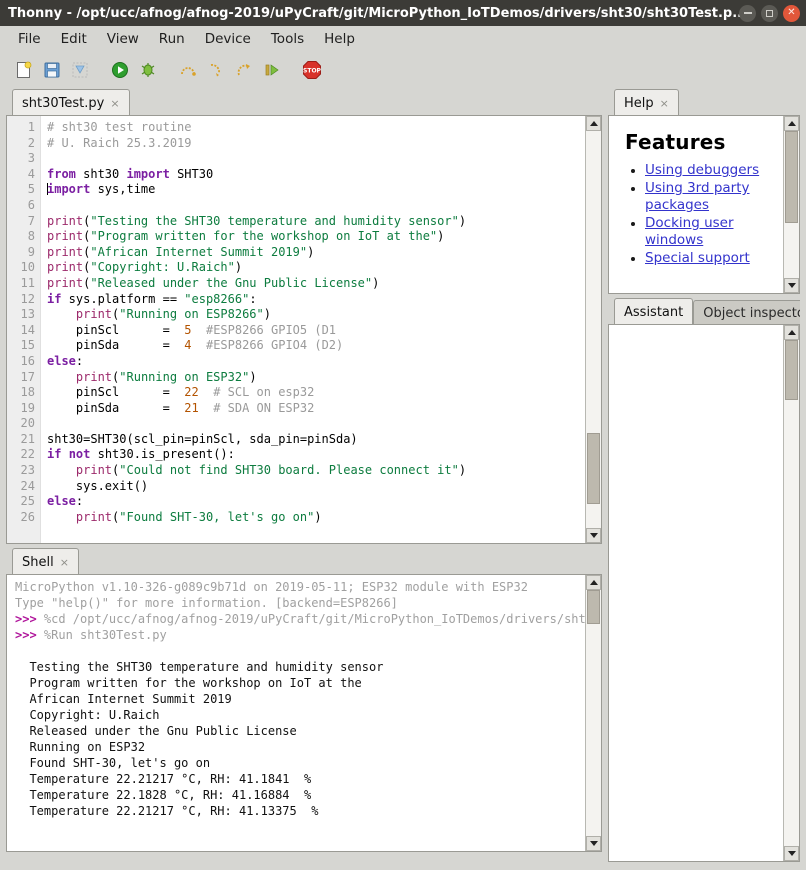 The width and height of the screenshot is (806, 870). What do you see at coordinates (123, 39) in the screenshot?
I see `menu-view: View` at bounding box center [123, 39].